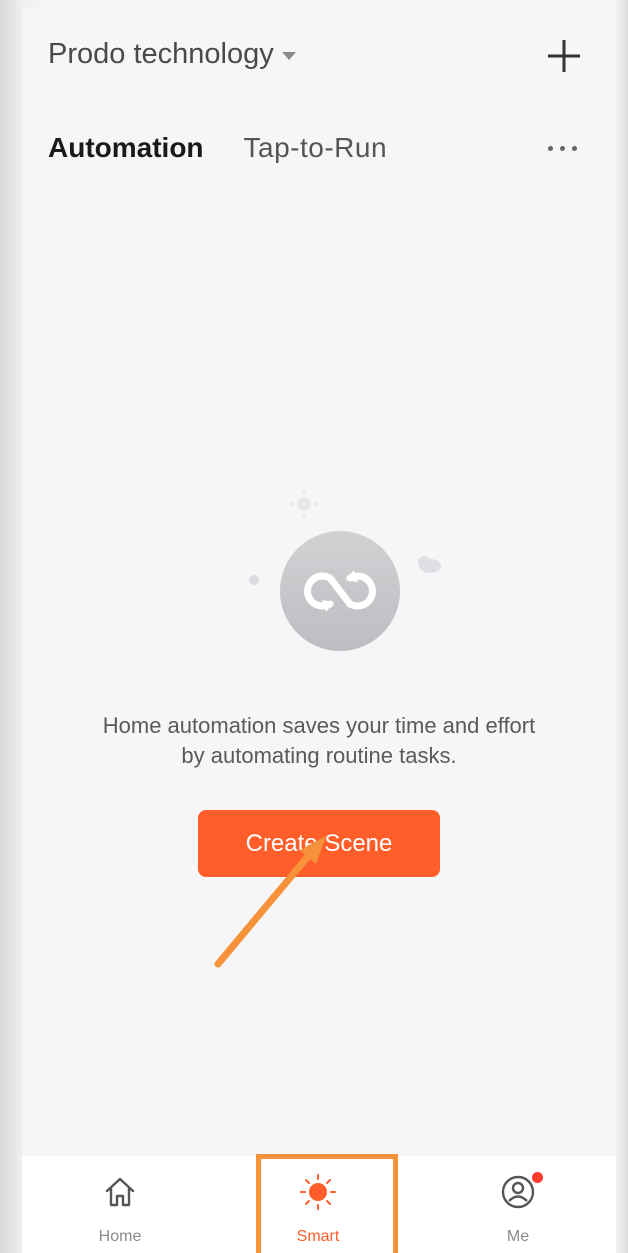 The height and width of the screenshot is (1253, 628). Describe the element at coordinates (319, 755) in the screenshot. I see `empty-state-line-2: by automating routine tasks.` at that location.